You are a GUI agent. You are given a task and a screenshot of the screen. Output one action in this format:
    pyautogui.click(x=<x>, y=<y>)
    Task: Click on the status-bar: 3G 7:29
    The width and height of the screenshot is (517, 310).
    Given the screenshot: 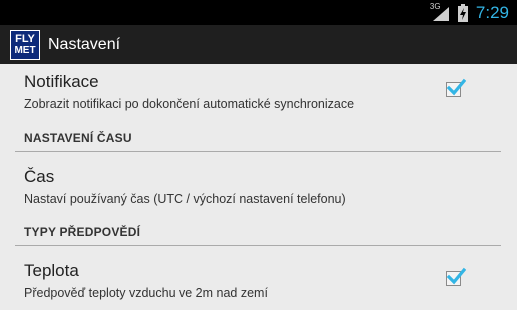 What is the action you would take?
    pyautogui.click(x=258, y=12)
    